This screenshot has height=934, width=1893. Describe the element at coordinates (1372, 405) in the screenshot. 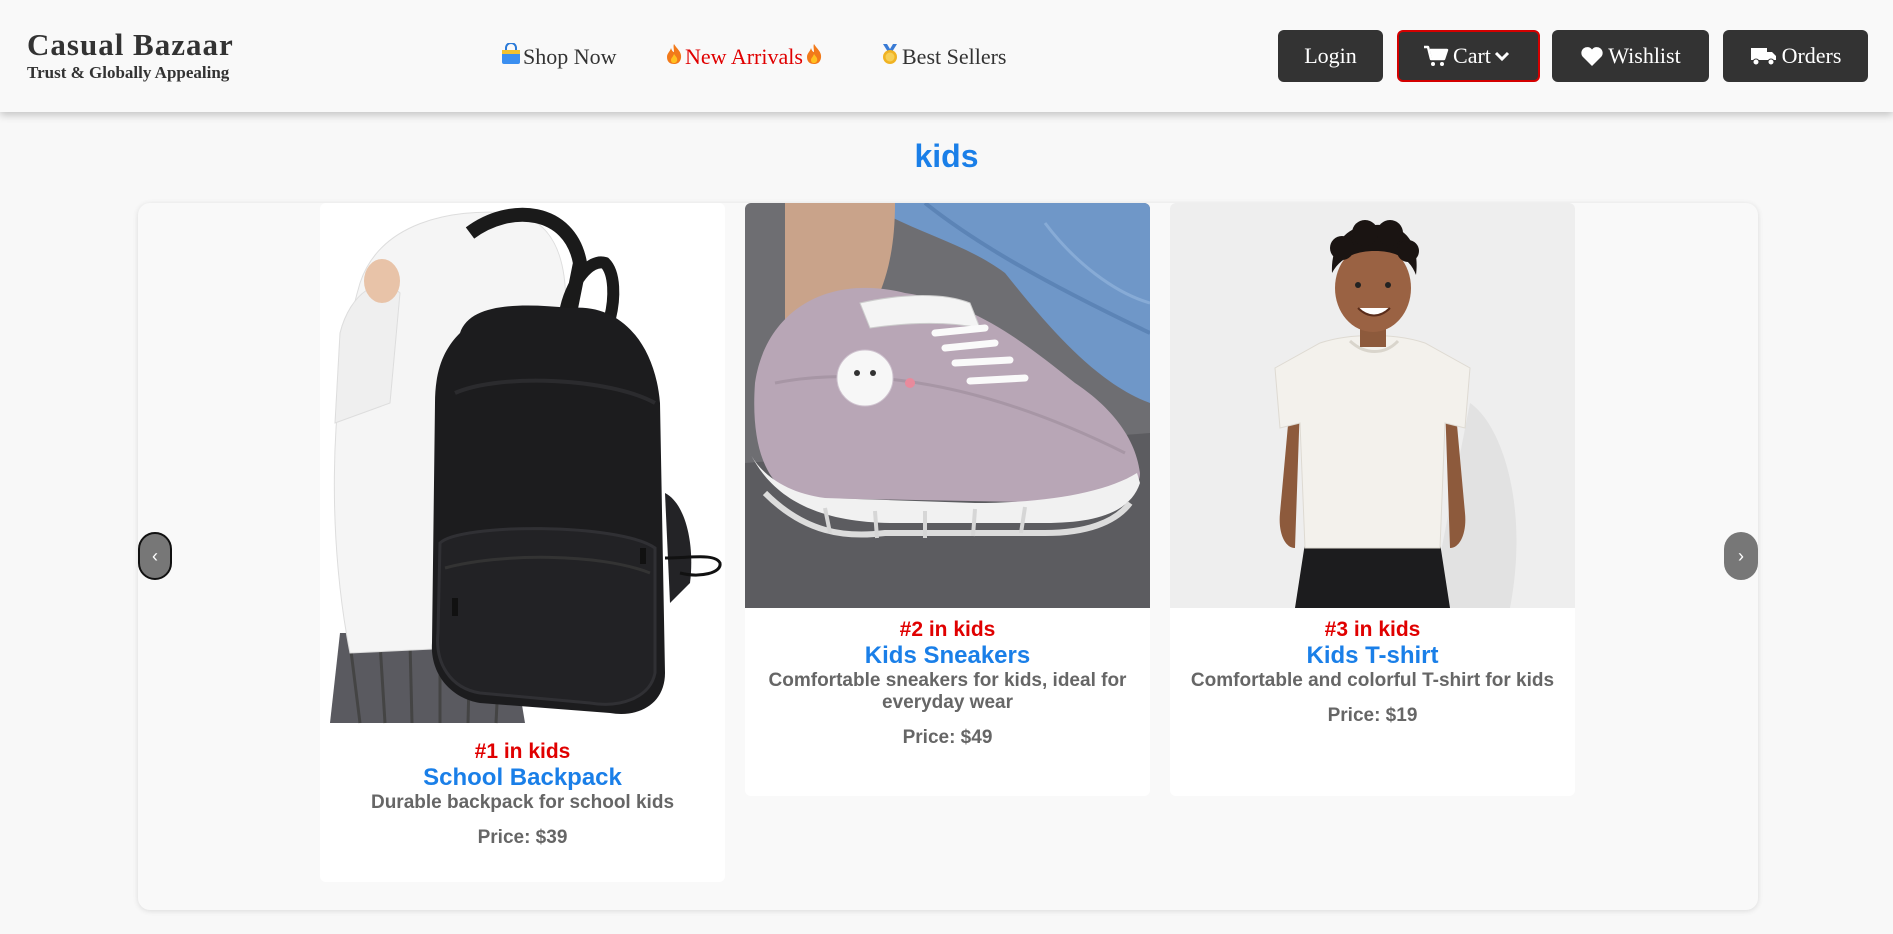

I see `product-image-tshirt` at that location.